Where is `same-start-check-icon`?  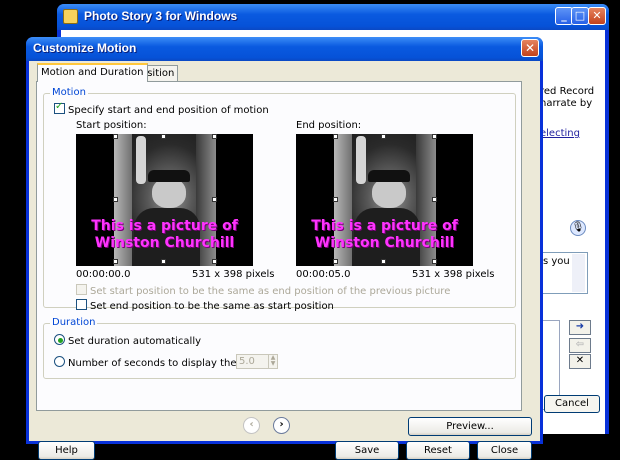
same-start-check-icon is located at coordinates (81, 289).